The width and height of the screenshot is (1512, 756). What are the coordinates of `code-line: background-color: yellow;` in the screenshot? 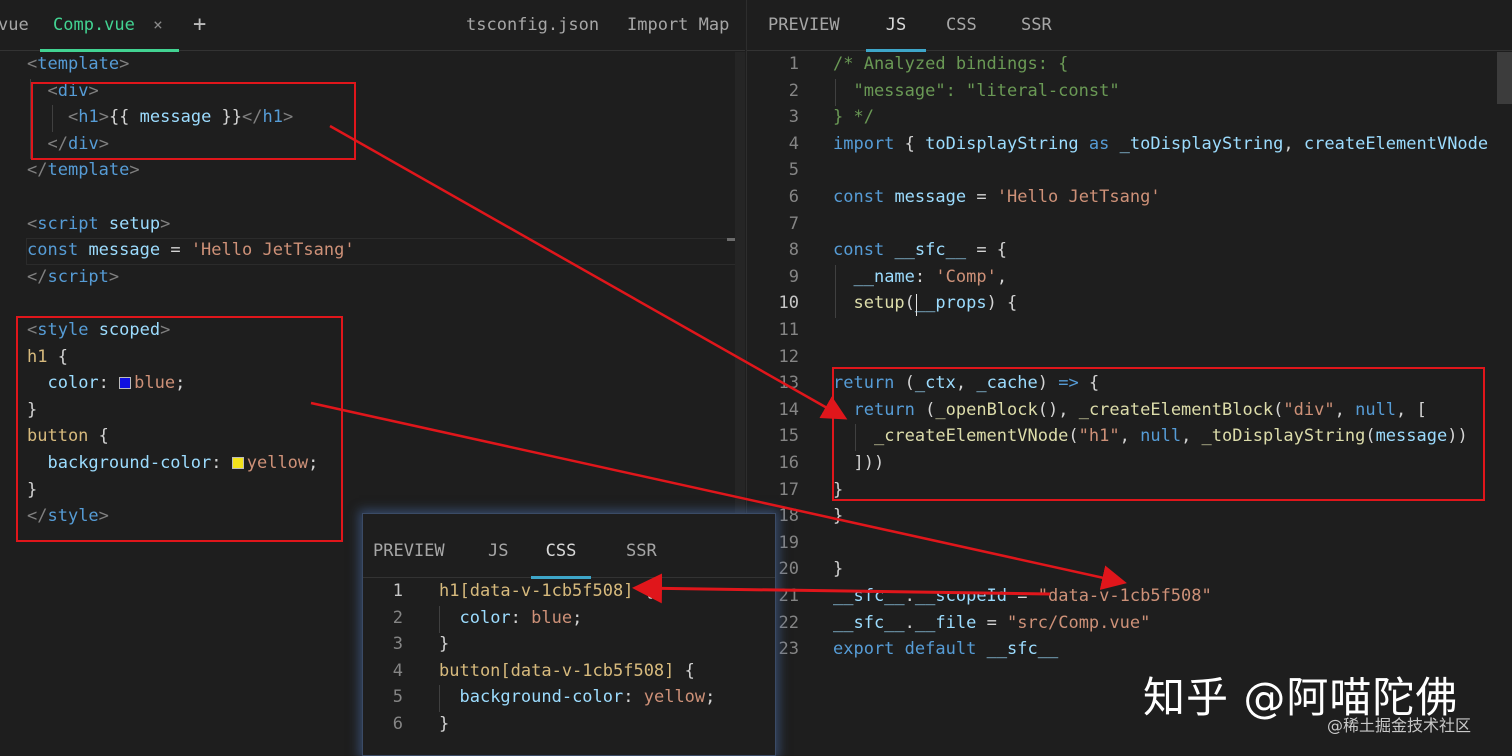 It's located at (577, 697).